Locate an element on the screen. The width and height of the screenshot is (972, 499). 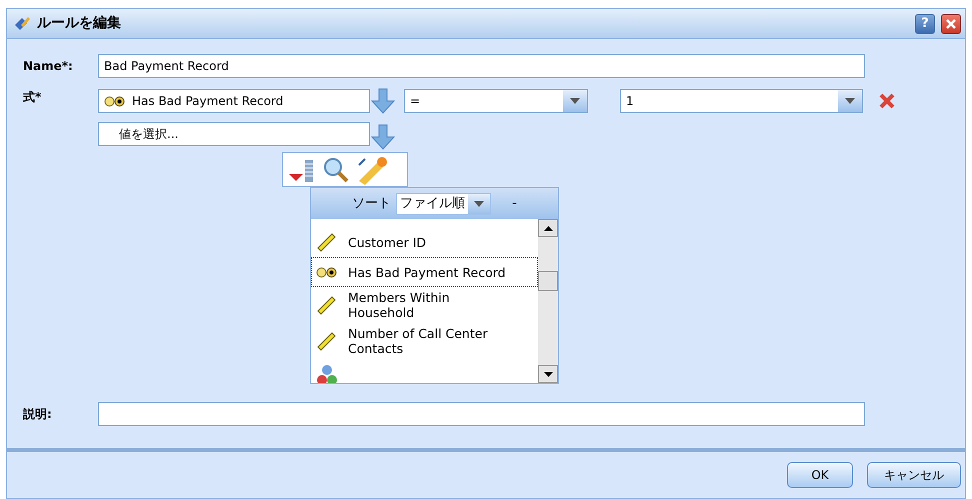
field-list-item: Members Within Household is located at coordinates (424, 305).